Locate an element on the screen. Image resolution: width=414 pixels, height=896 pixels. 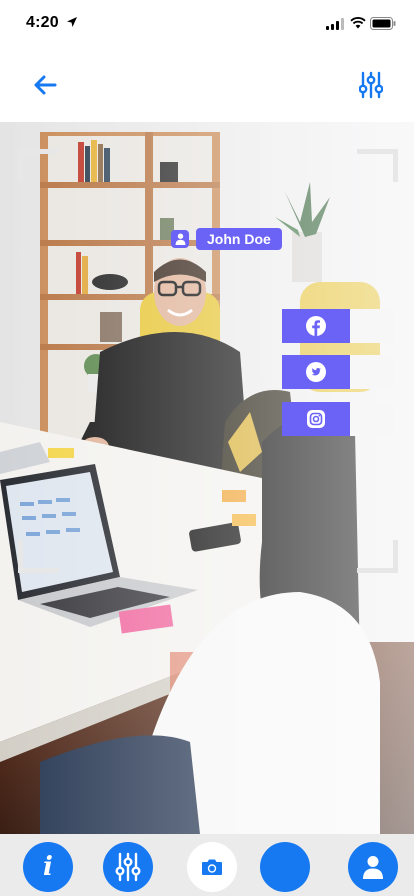
twitter-link is located at coordinates (338, 372).